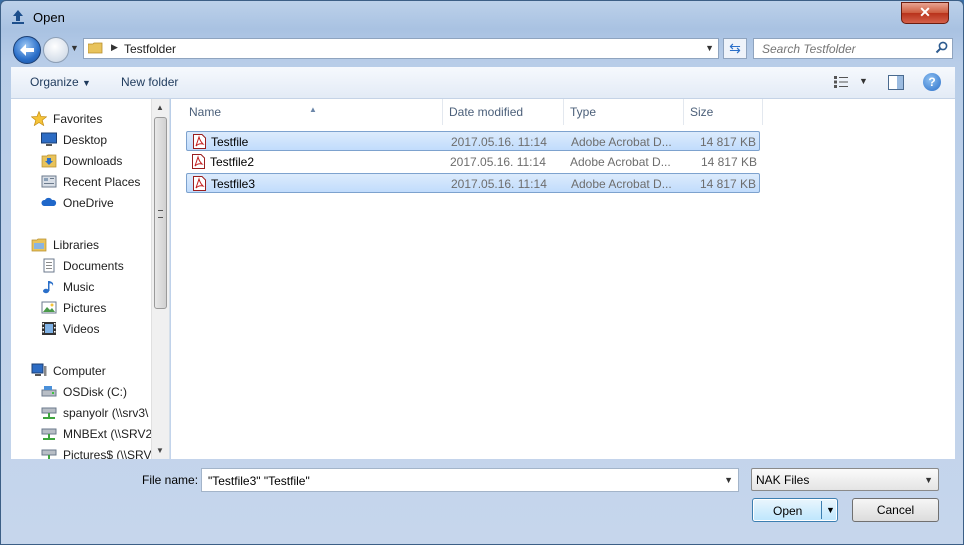 The image size is (964, 545). Describe the element at coordinates (85, 308) in the screenshot. I see `nav-label: Pictures` at that location.